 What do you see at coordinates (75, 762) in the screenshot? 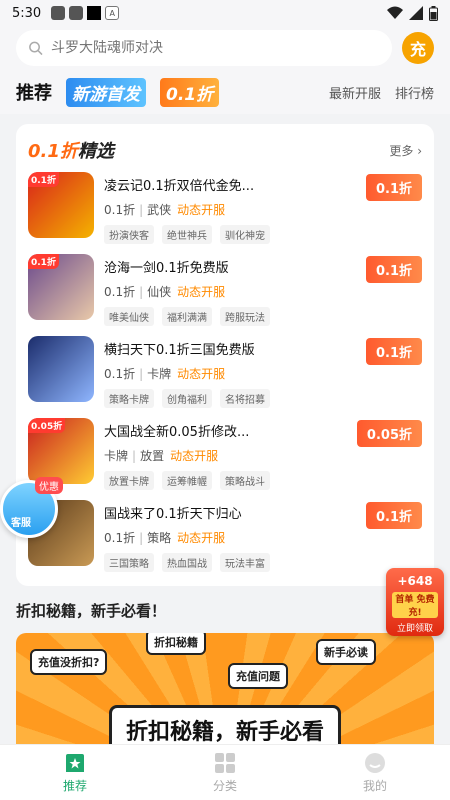
I see `home-icon` at bounding box center [75, 762].